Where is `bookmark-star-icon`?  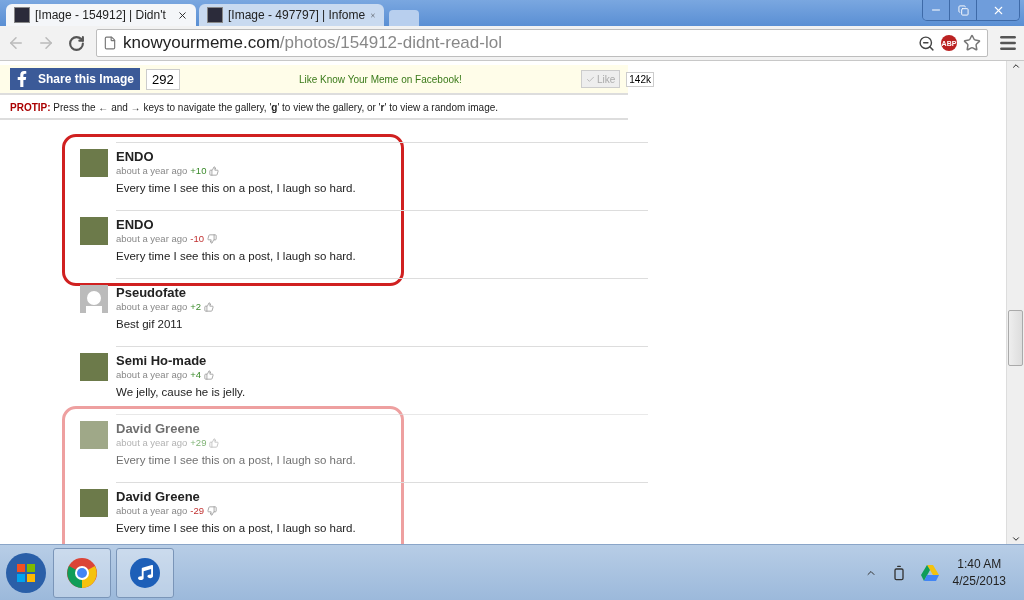 bookmark-star-icon is located at coordinates (972, 43).